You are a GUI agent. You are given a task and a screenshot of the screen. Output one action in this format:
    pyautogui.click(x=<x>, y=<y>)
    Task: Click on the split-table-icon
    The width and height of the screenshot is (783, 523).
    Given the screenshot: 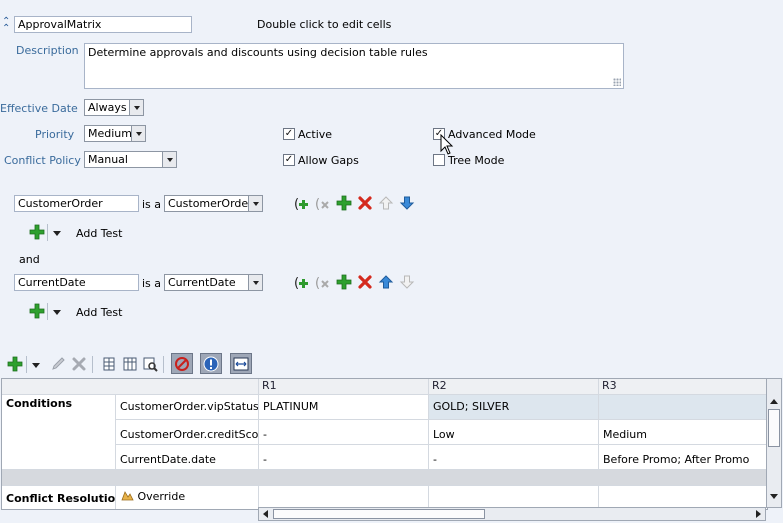 What is the action you would take?
    pyautogui.click(x=109, y=364)
    